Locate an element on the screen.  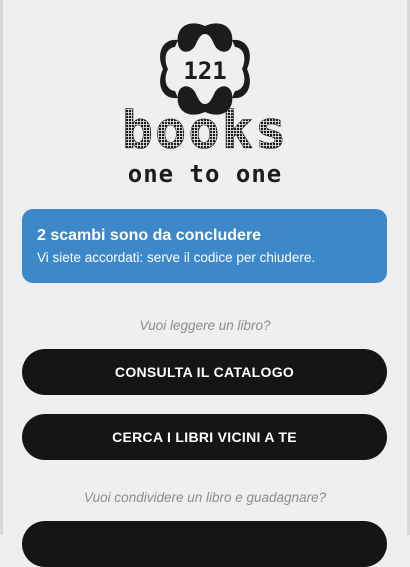
share-book-button is located at coordinates (204, 544).